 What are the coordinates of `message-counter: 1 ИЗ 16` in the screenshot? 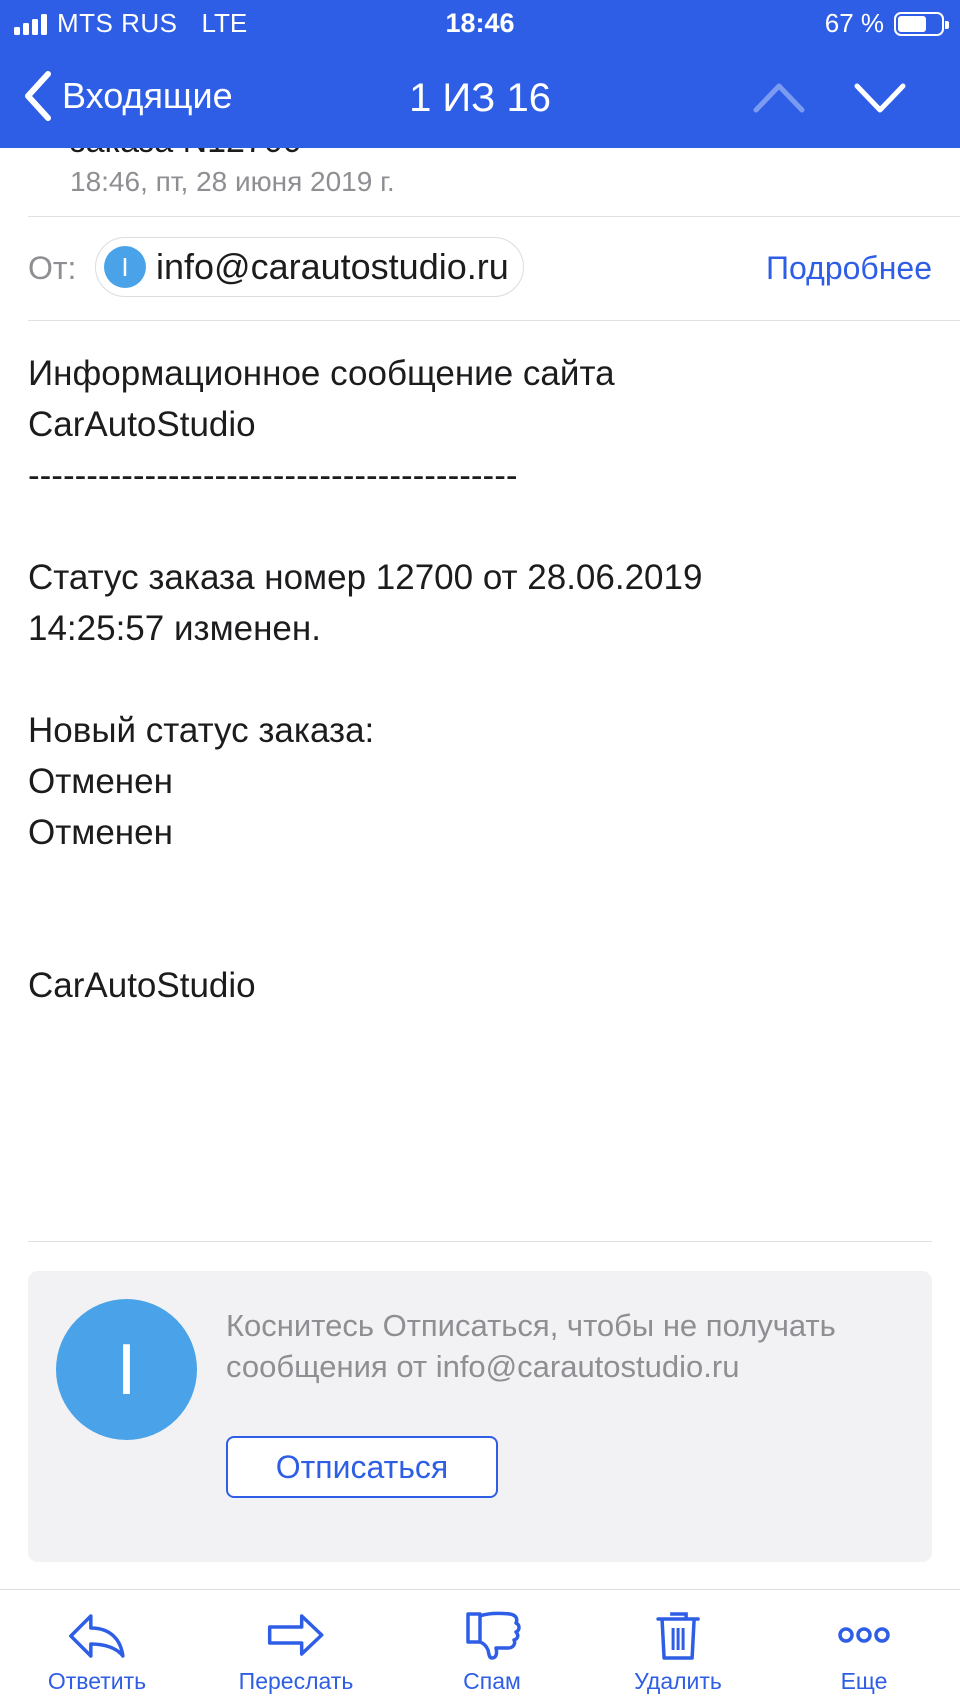 It's located at (480, 98).